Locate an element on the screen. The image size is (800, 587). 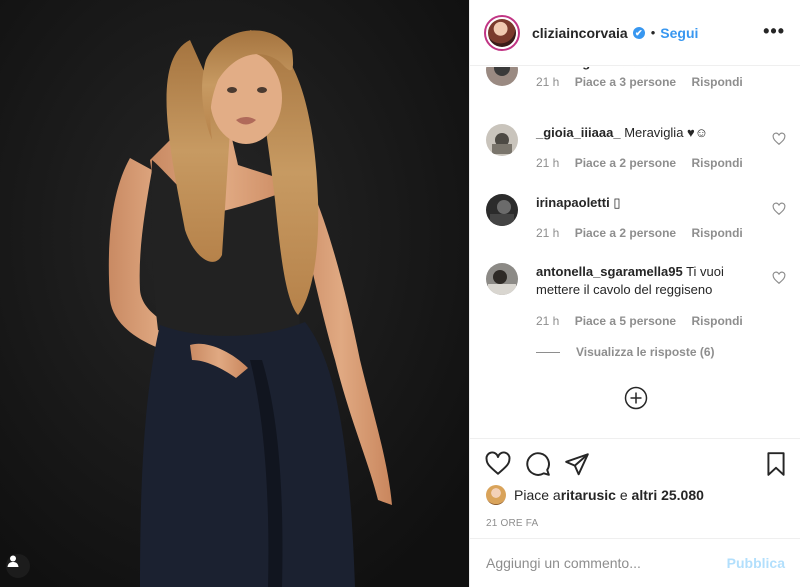
likes-summary: Piace a ritarusic e altri 25.080 is located at coordinates (595, 495).